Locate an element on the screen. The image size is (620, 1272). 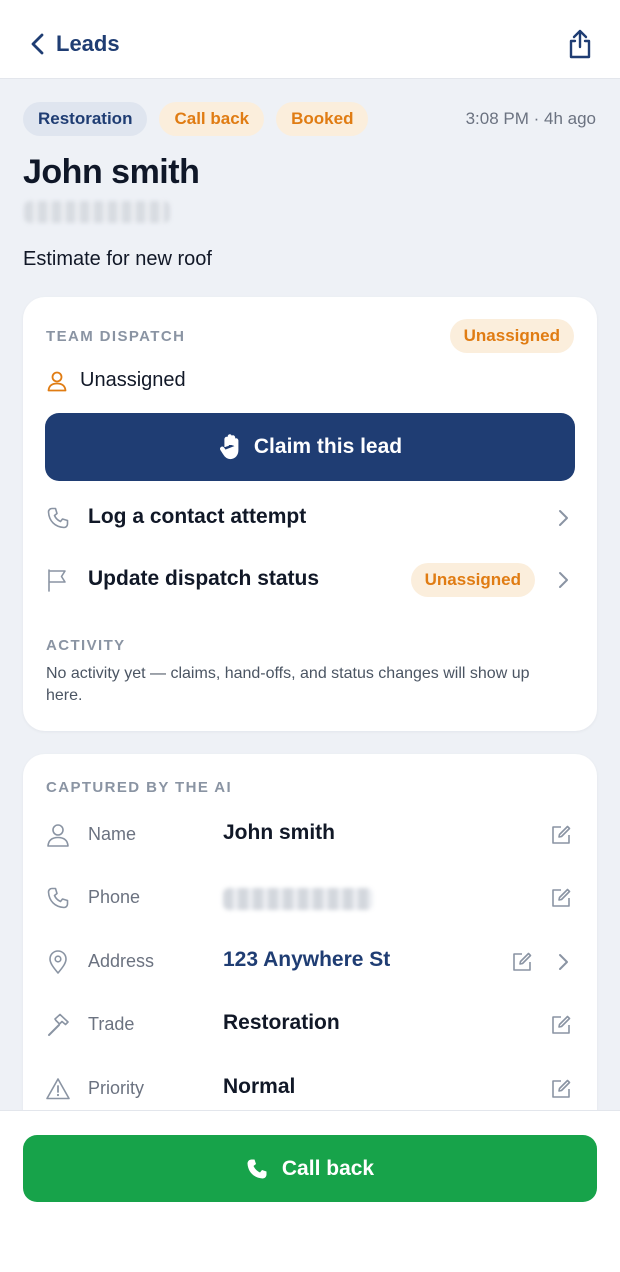
claim-lead-button: Claim this lead is located at coordinates (310, 447).